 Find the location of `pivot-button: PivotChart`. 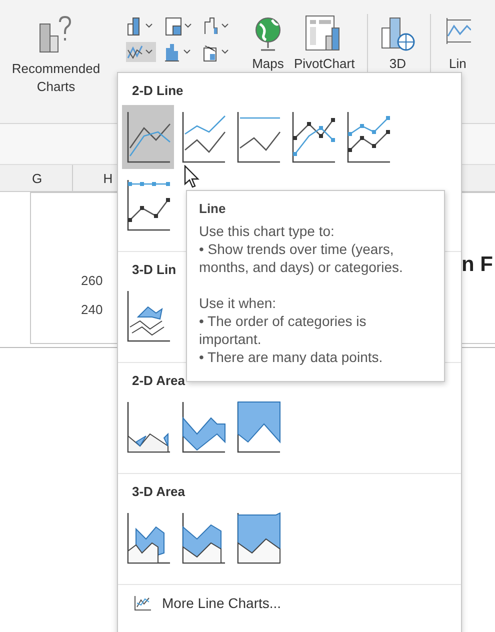

pivot-button: PivotChart is located at coordinates (324, 63).